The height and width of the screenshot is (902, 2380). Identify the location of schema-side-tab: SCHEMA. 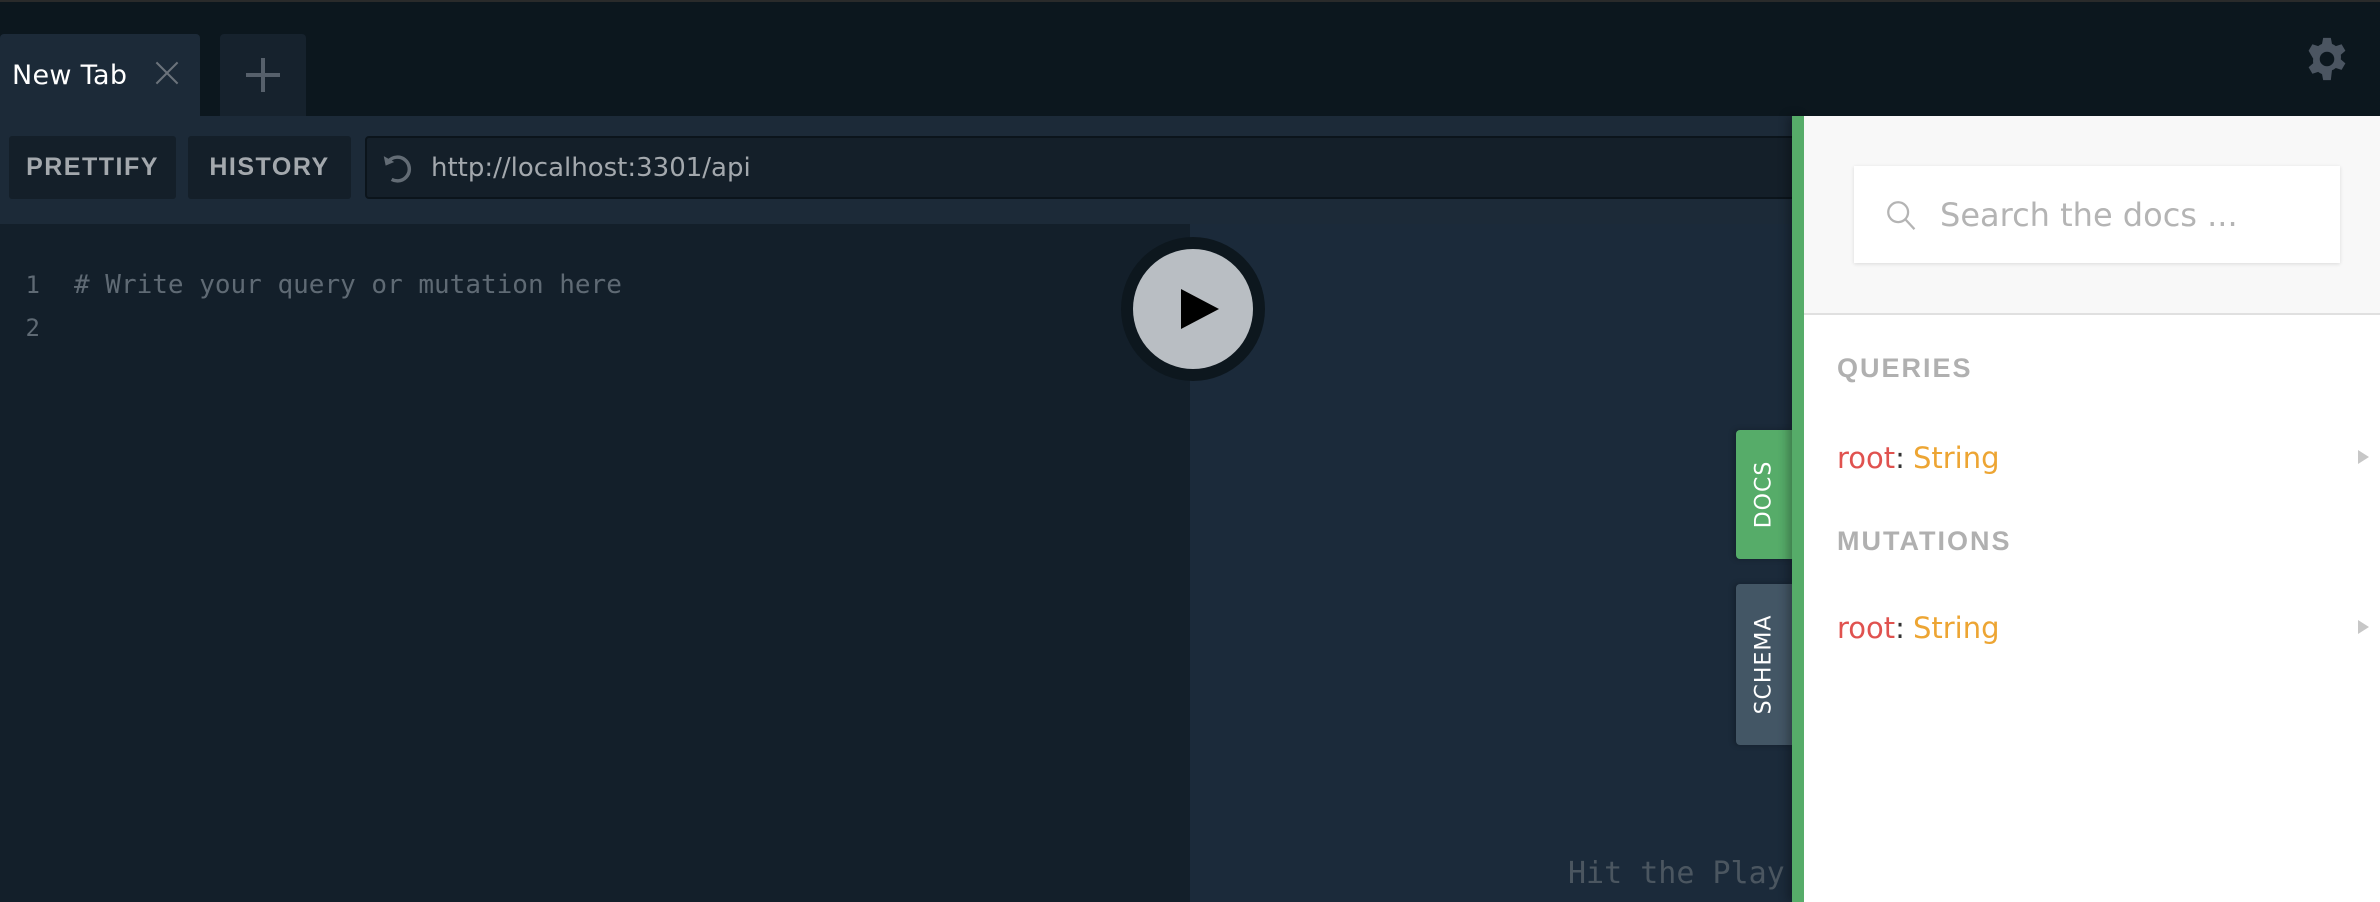
(1764, 664).